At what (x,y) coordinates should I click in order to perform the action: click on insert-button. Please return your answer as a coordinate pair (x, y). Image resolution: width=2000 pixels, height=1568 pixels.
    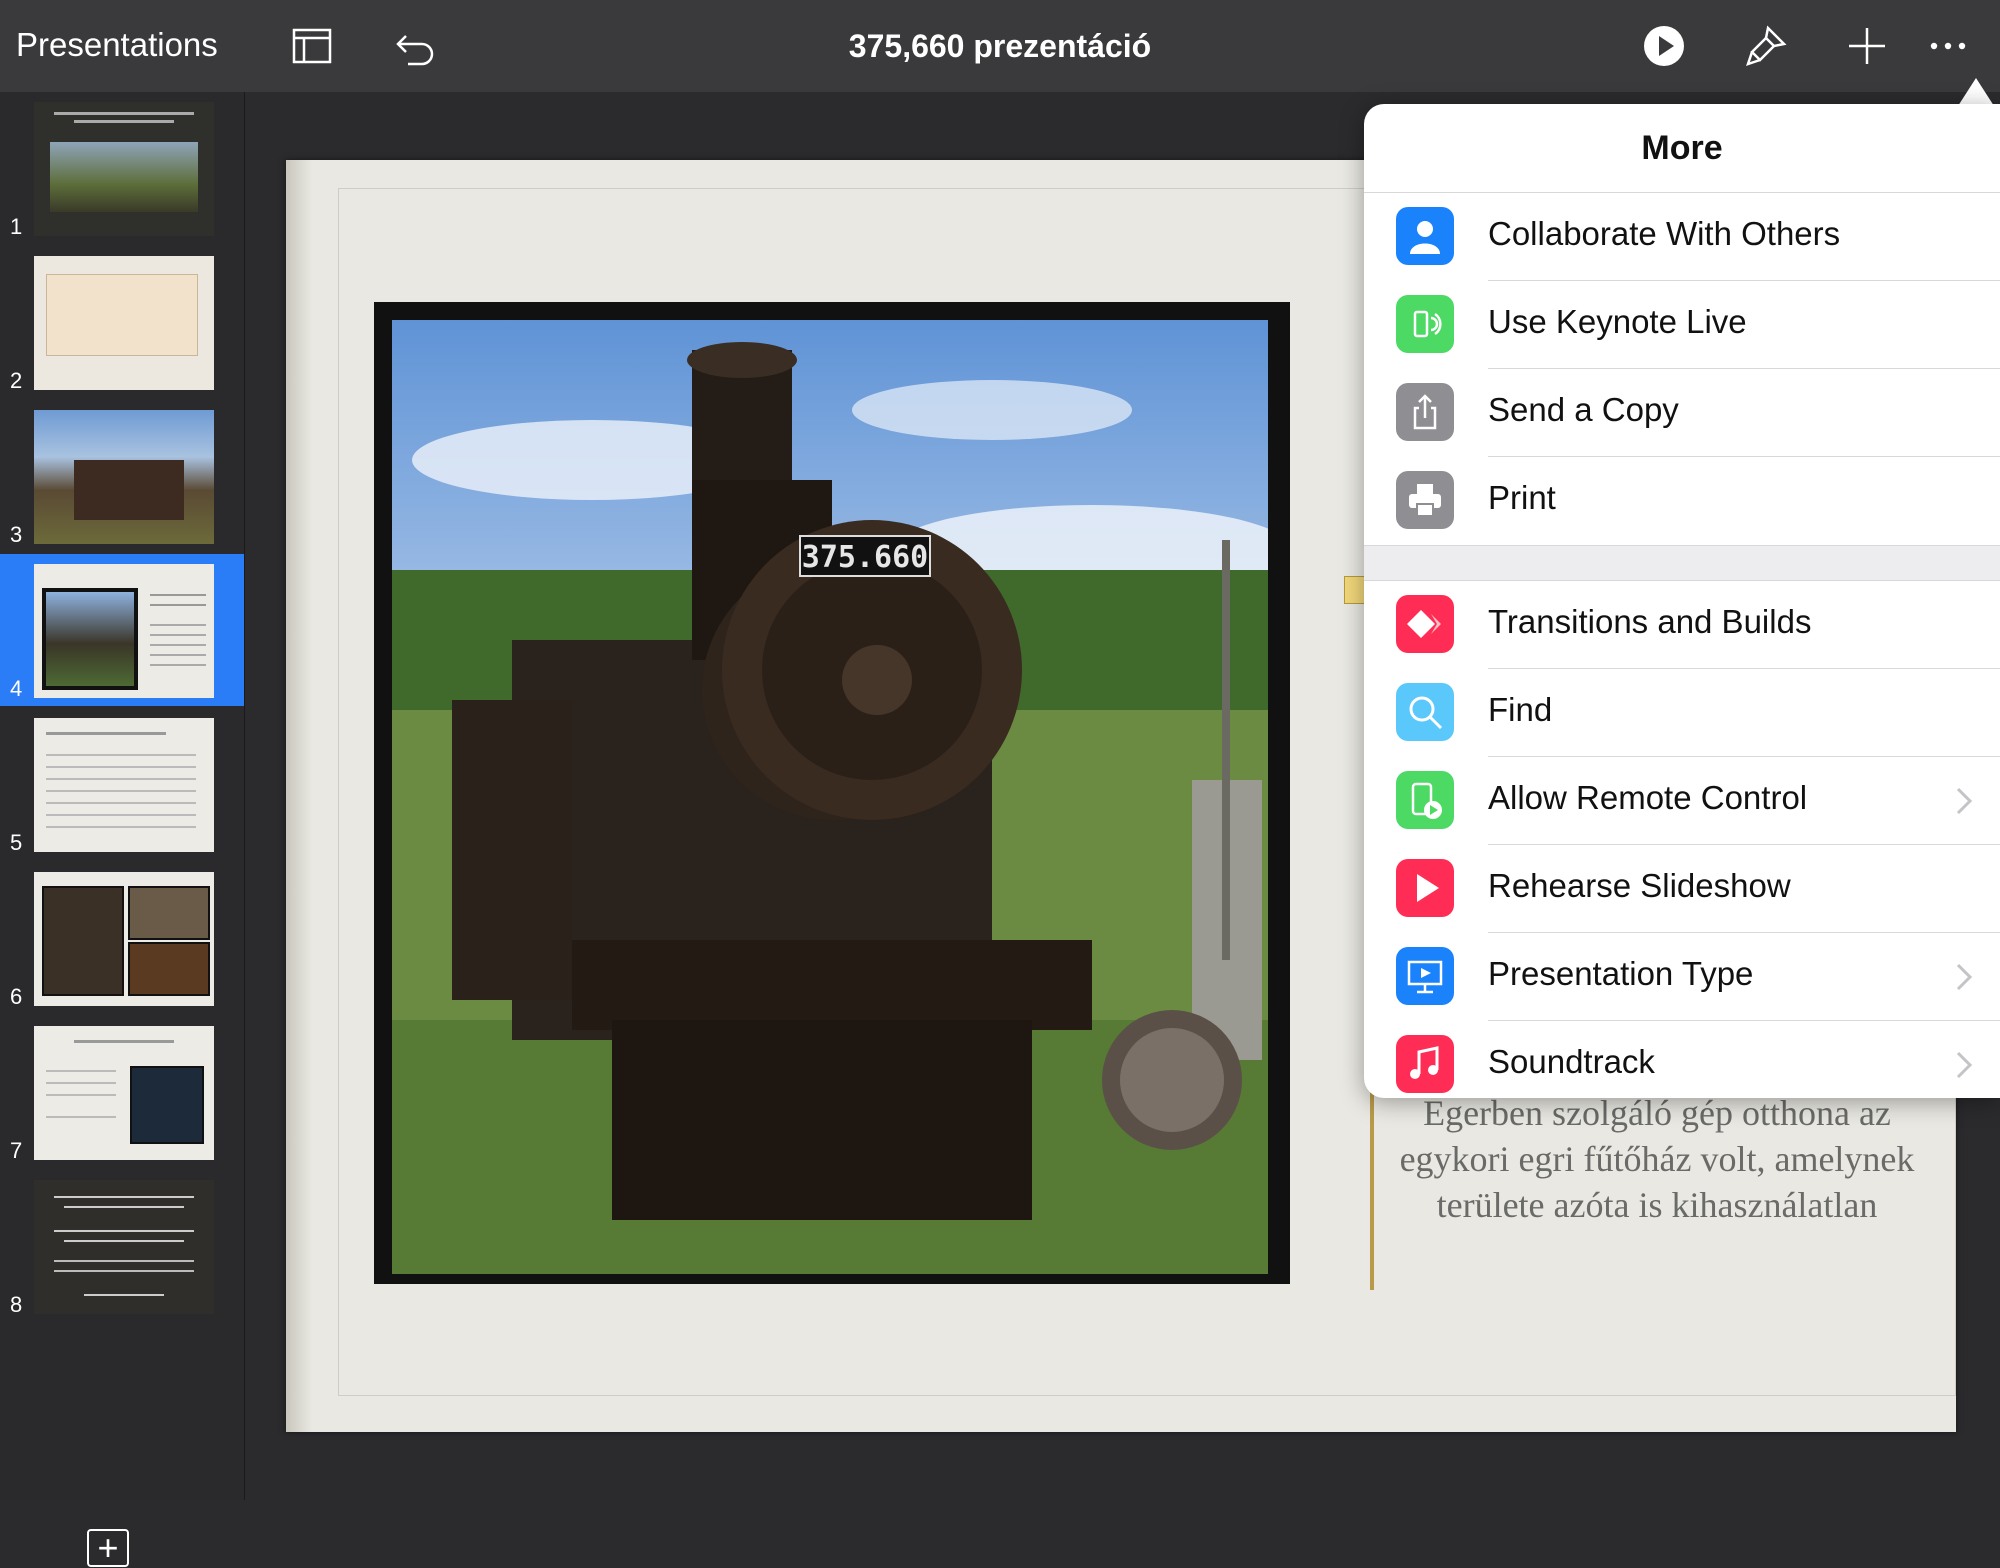
    Looking at the image, I should click on (1867, 46).